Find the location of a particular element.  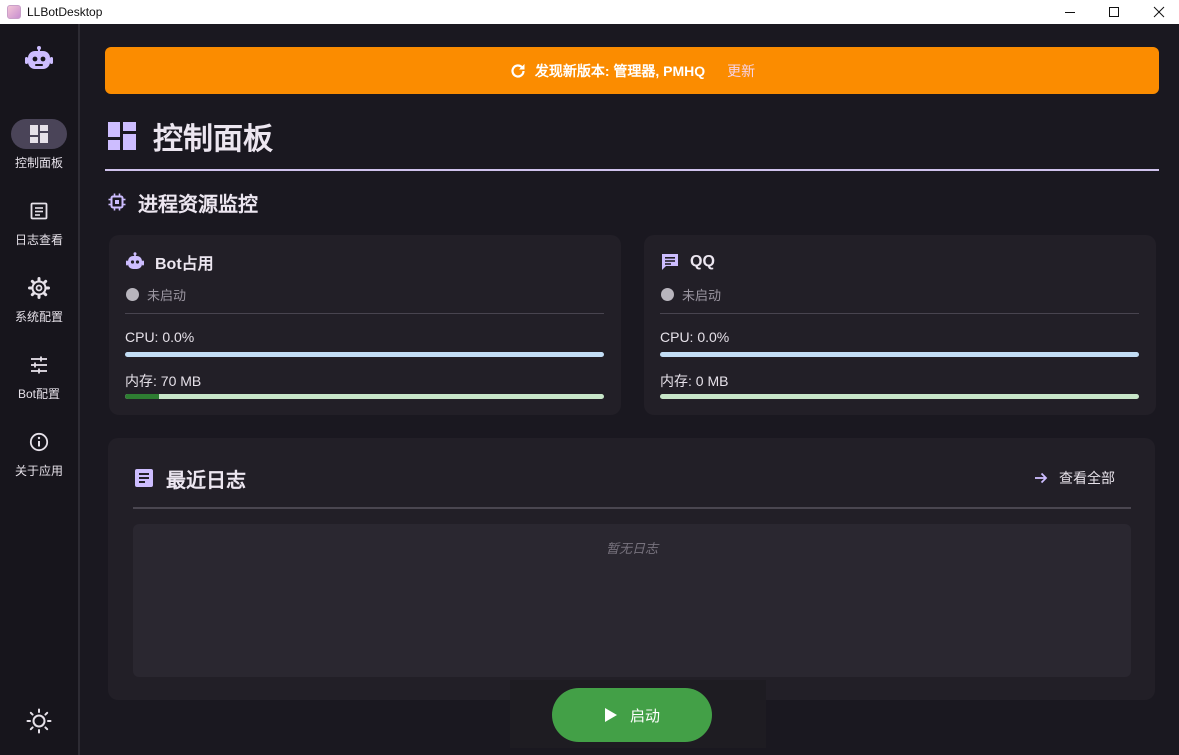

memory-label: 内存: 0 MB is located at coordinates (694, 381).